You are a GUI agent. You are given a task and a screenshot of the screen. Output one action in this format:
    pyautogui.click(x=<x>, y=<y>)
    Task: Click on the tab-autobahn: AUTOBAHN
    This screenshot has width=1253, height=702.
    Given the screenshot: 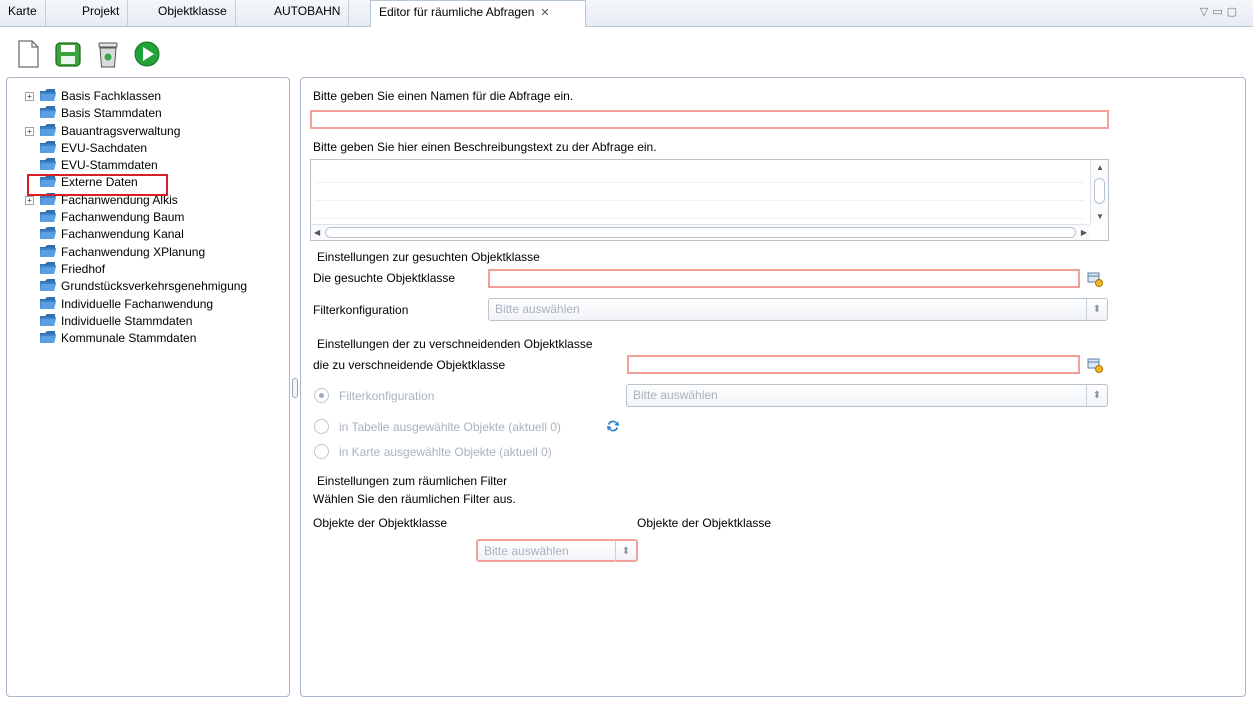 What is the action you would take?
    pyautogui.click(x=308, y=13)
    